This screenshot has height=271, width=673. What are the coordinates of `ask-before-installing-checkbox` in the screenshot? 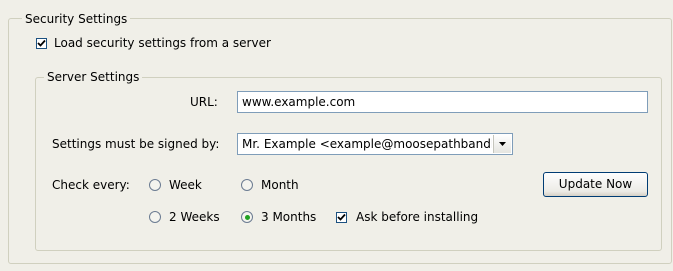 It's located at (341, 217).